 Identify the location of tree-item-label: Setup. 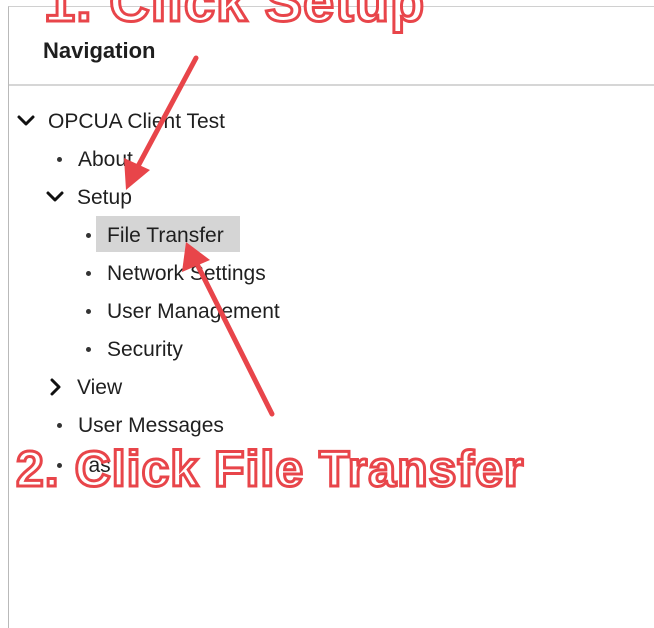
(104, 197).